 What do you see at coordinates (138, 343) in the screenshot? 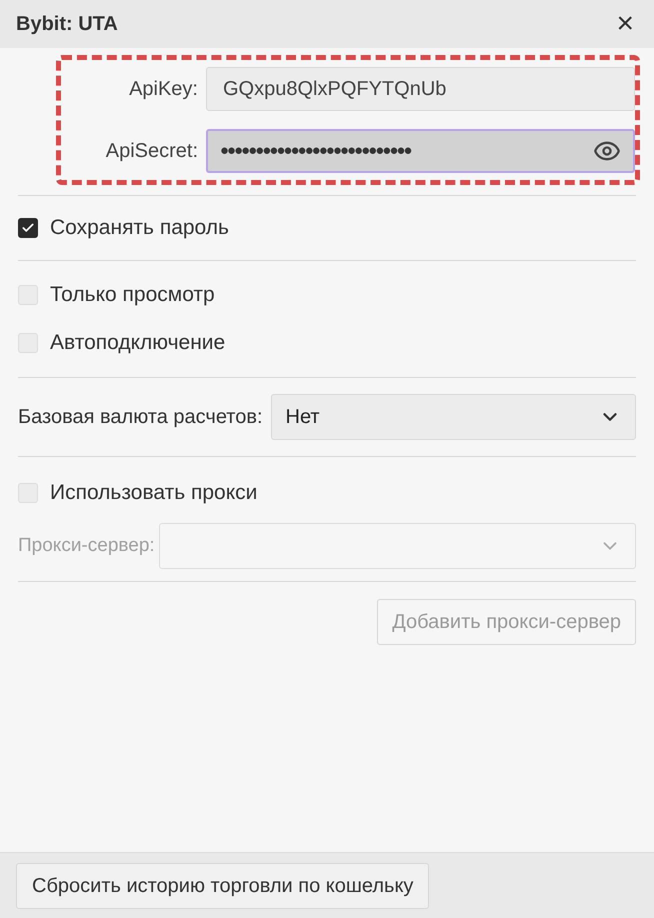
I see `checkbox-label: Автоподключение` at bounding box center [138, 343].